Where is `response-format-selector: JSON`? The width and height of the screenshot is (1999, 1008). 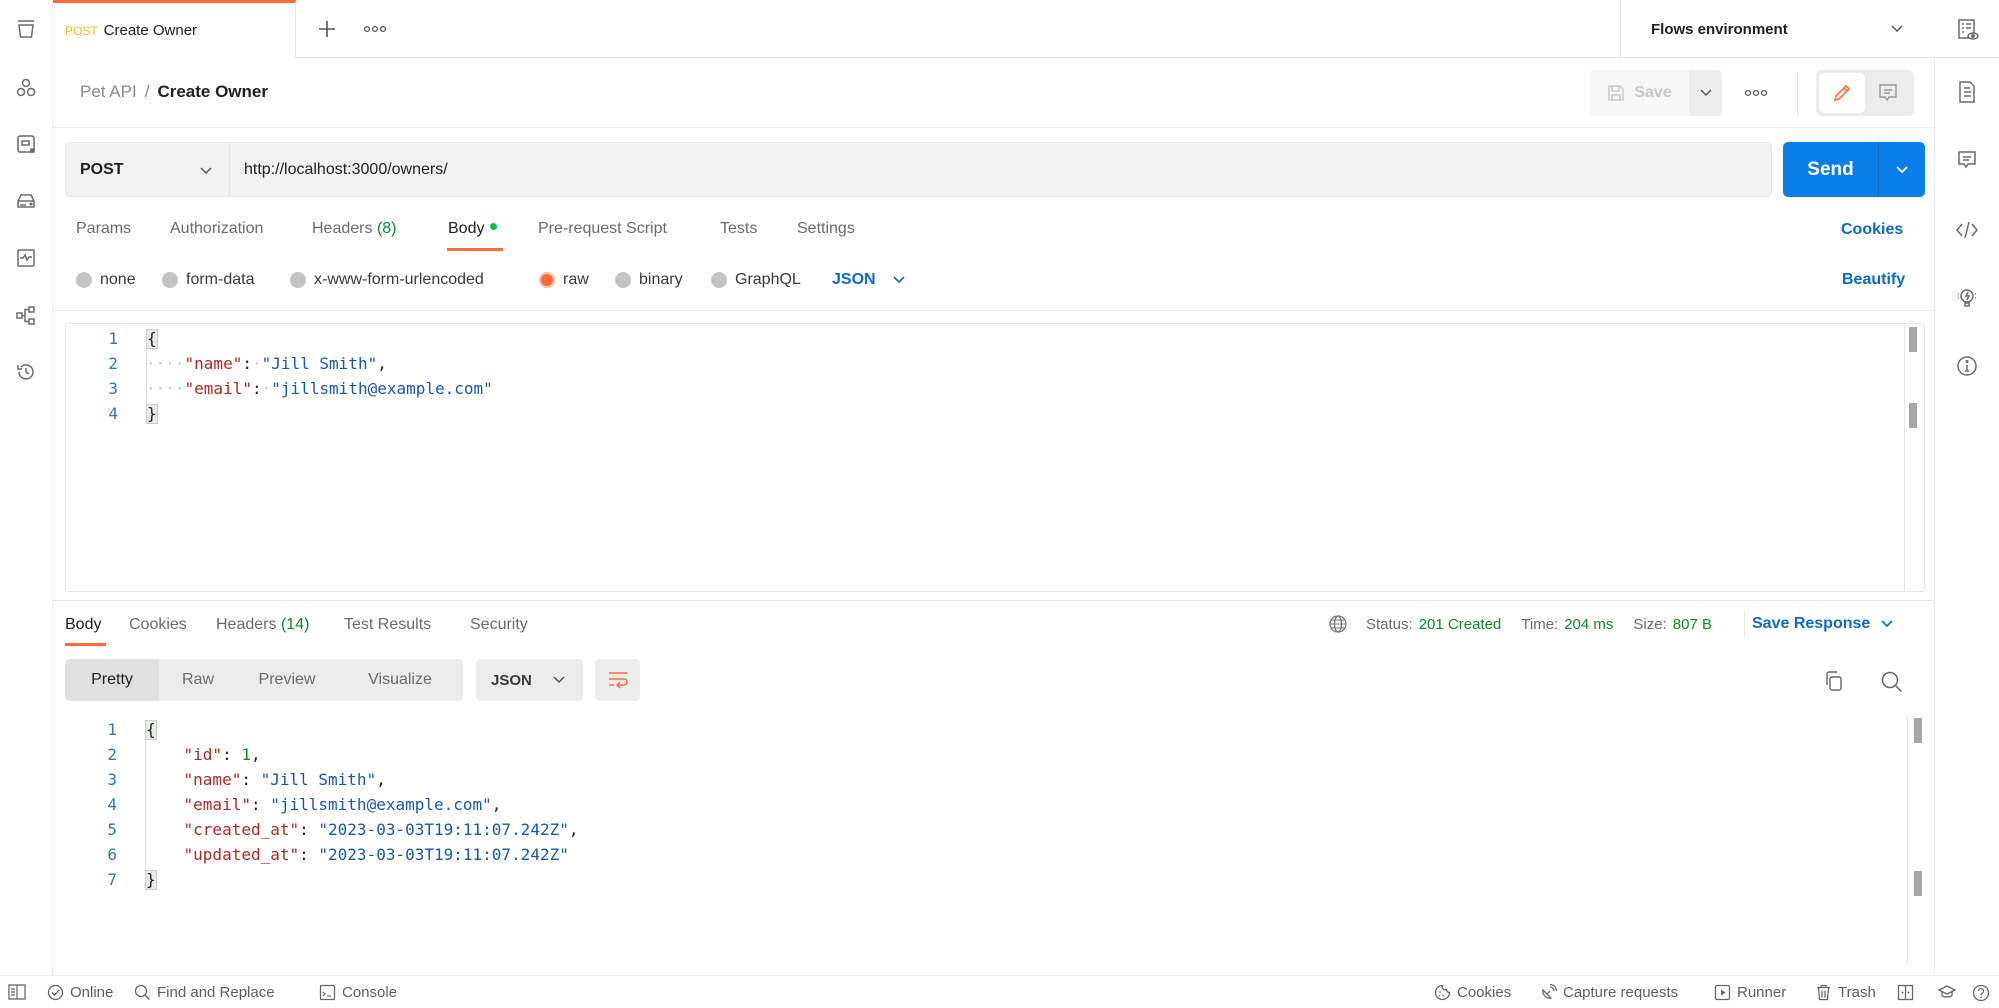 response-format-selector: JSON is located at coordinates (529, 680).